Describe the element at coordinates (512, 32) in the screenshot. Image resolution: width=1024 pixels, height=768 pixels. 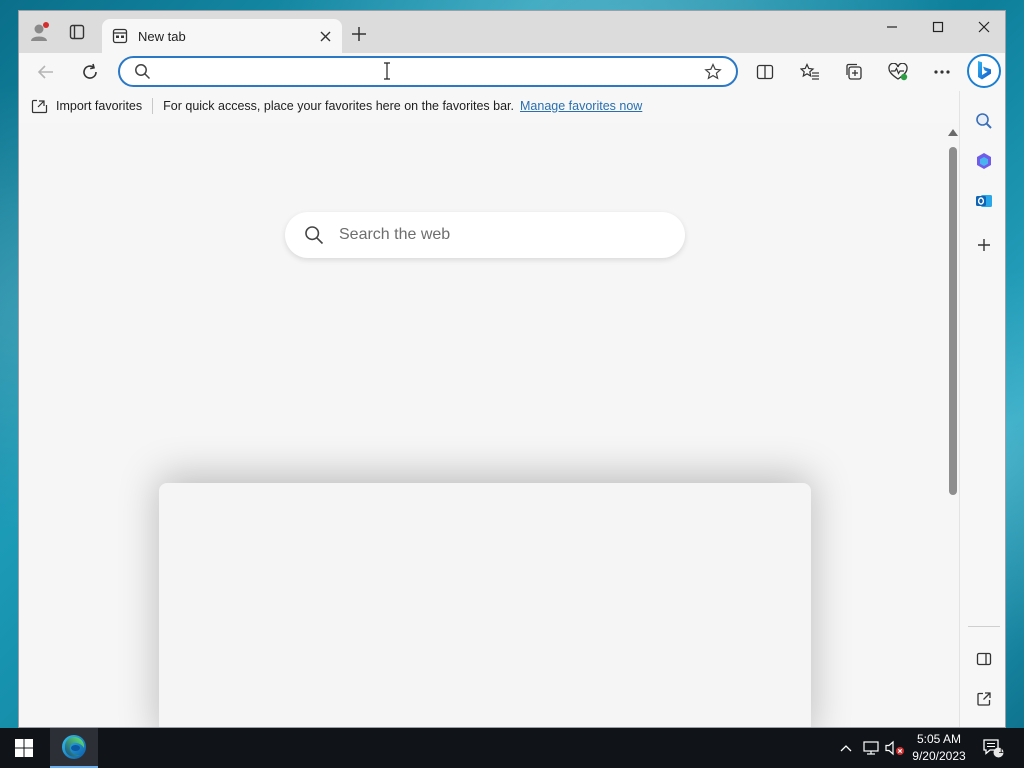
I see `title-bar: New tab` at that location.